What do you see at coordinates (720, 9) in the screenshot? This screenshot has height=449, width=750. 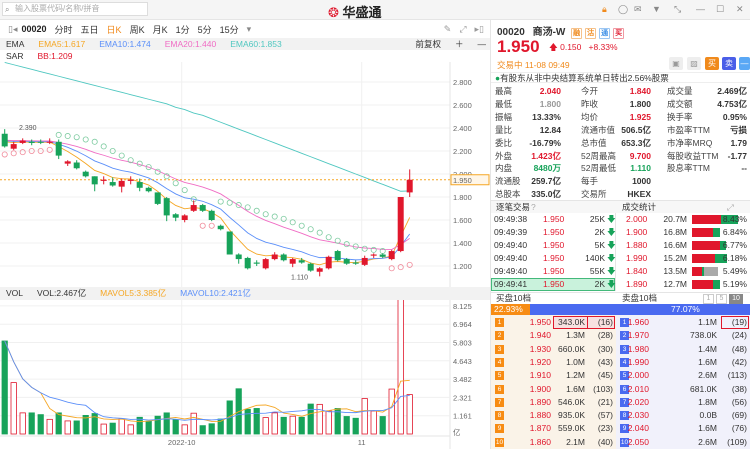 I see `maximize-icon: ☐` at bounding box center [720, 9].